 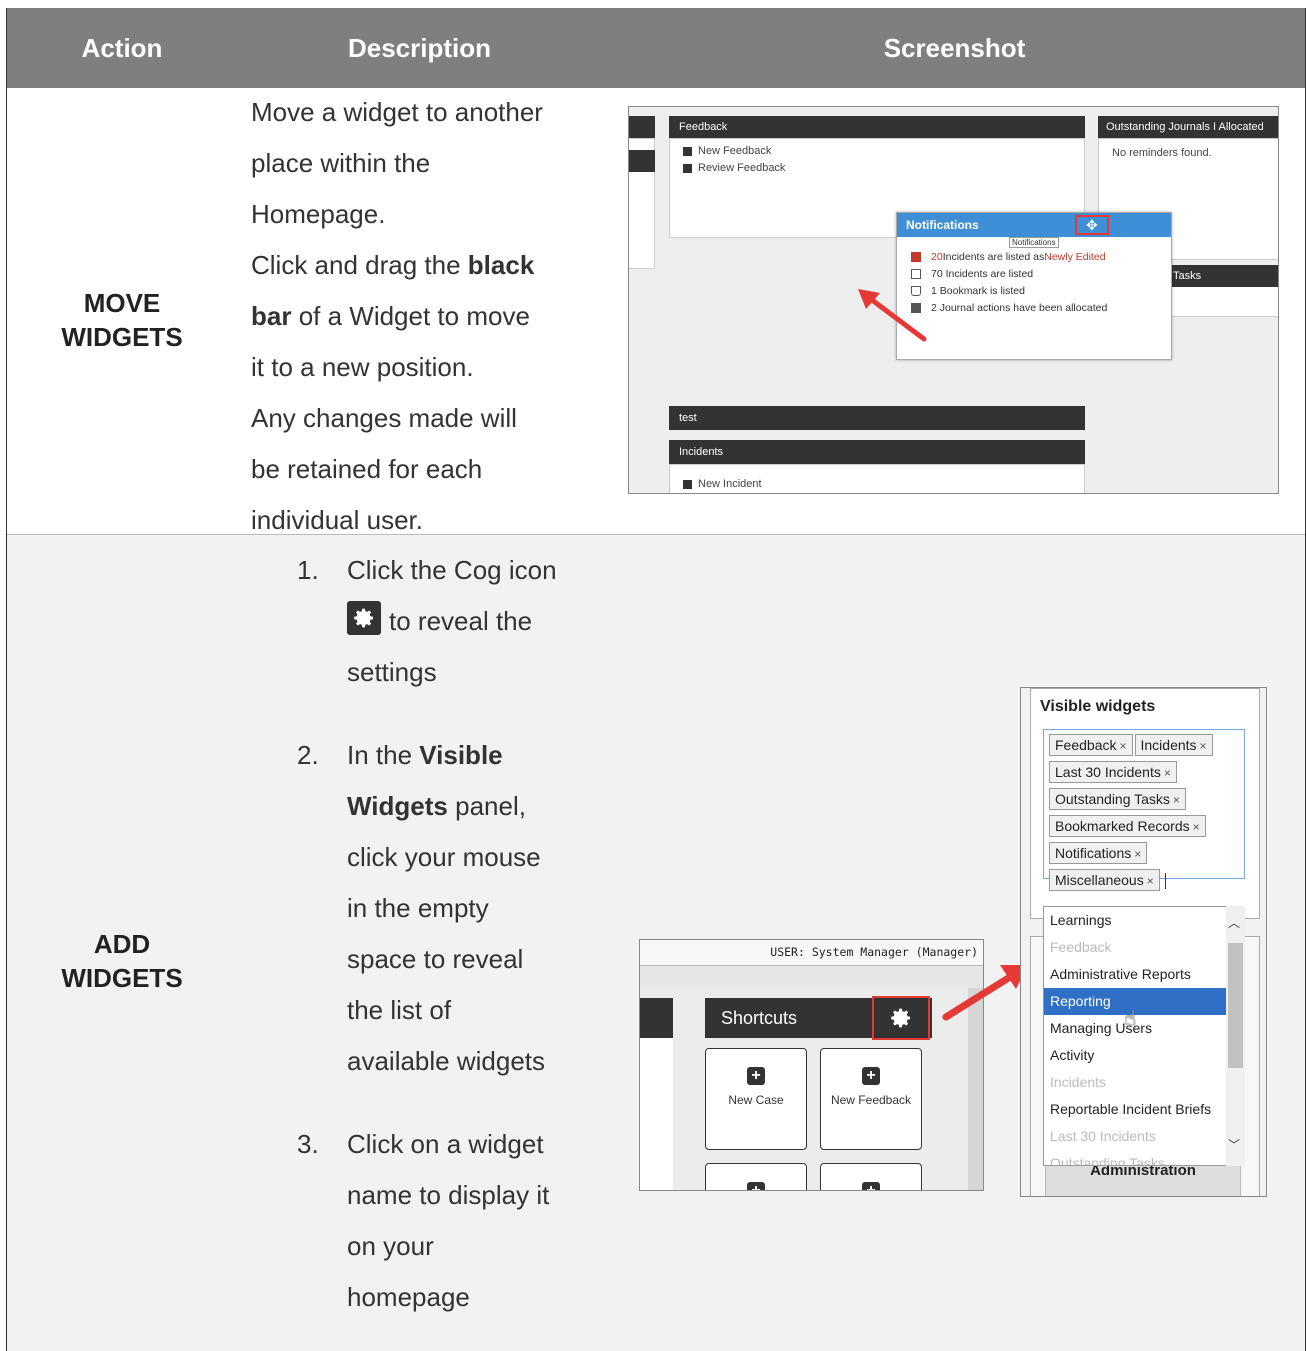 What do you see at coordinates (501, 265) in the screenshot?
I see `desc-bold: black` at bounding box center [501, 265].